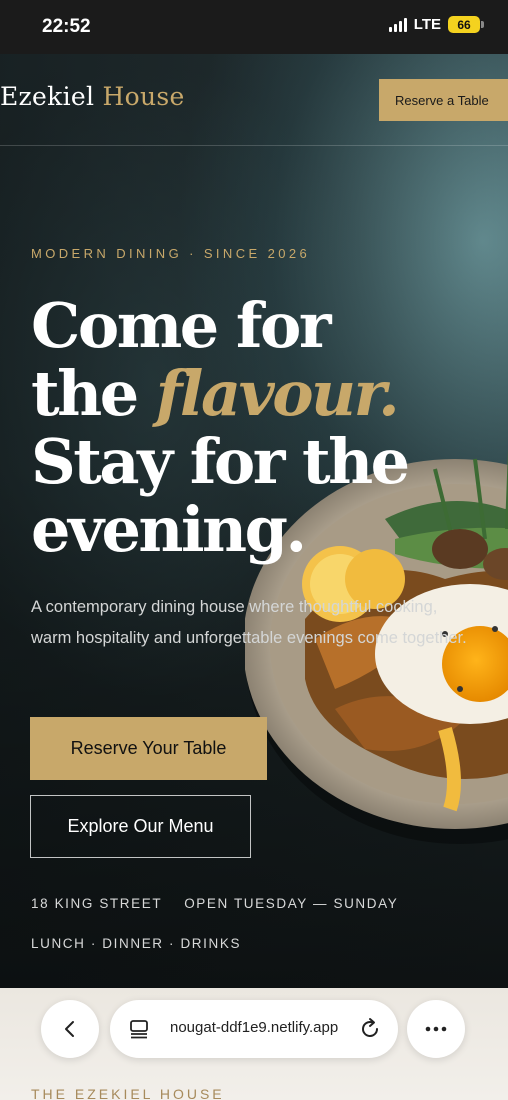 This screenshot has width=508, height=1100. What do you see at coordinates (254, 100) in the screenshot?
I see `site-header: Ezekiel House Reserve a Table` at bounding box center [254, 100].